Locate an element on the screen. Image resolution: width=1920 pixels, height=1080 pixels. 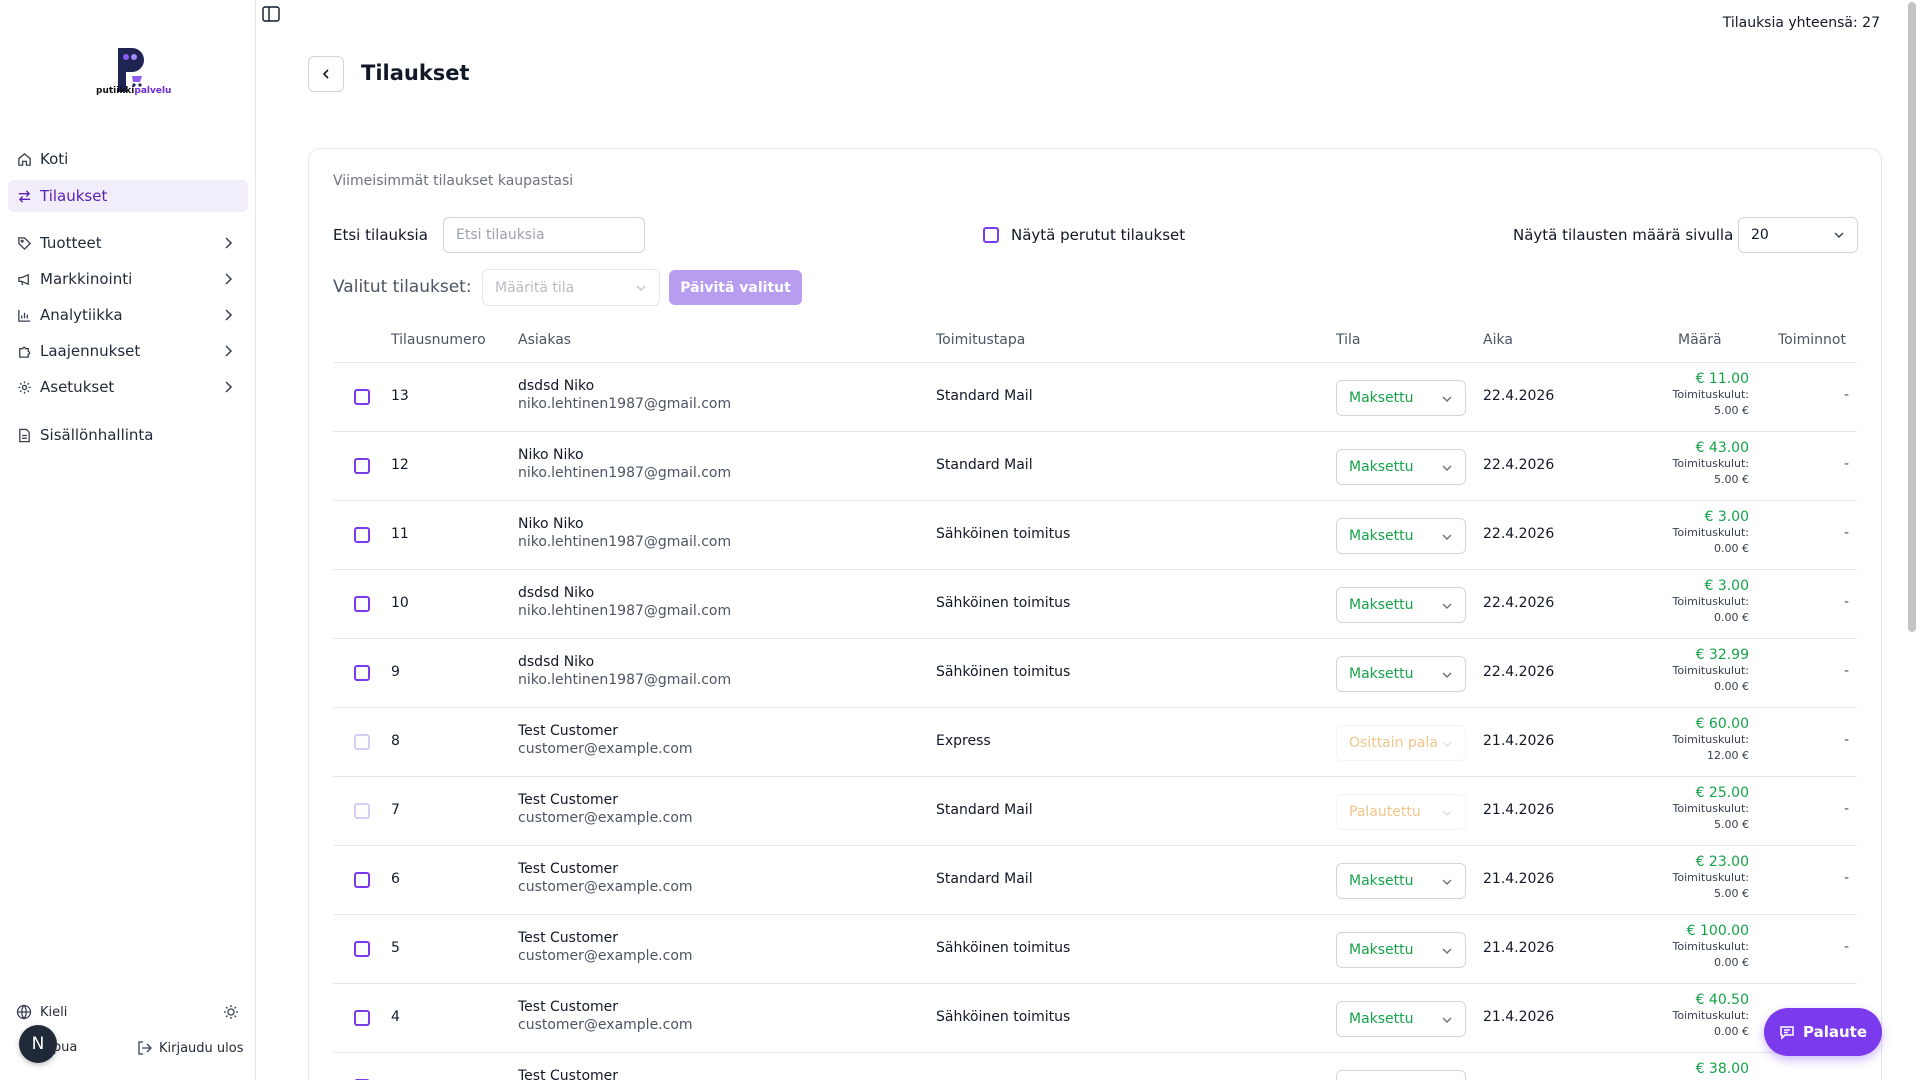
update-selected-button: Päivitä valitut is located at coordinates (735, 287).